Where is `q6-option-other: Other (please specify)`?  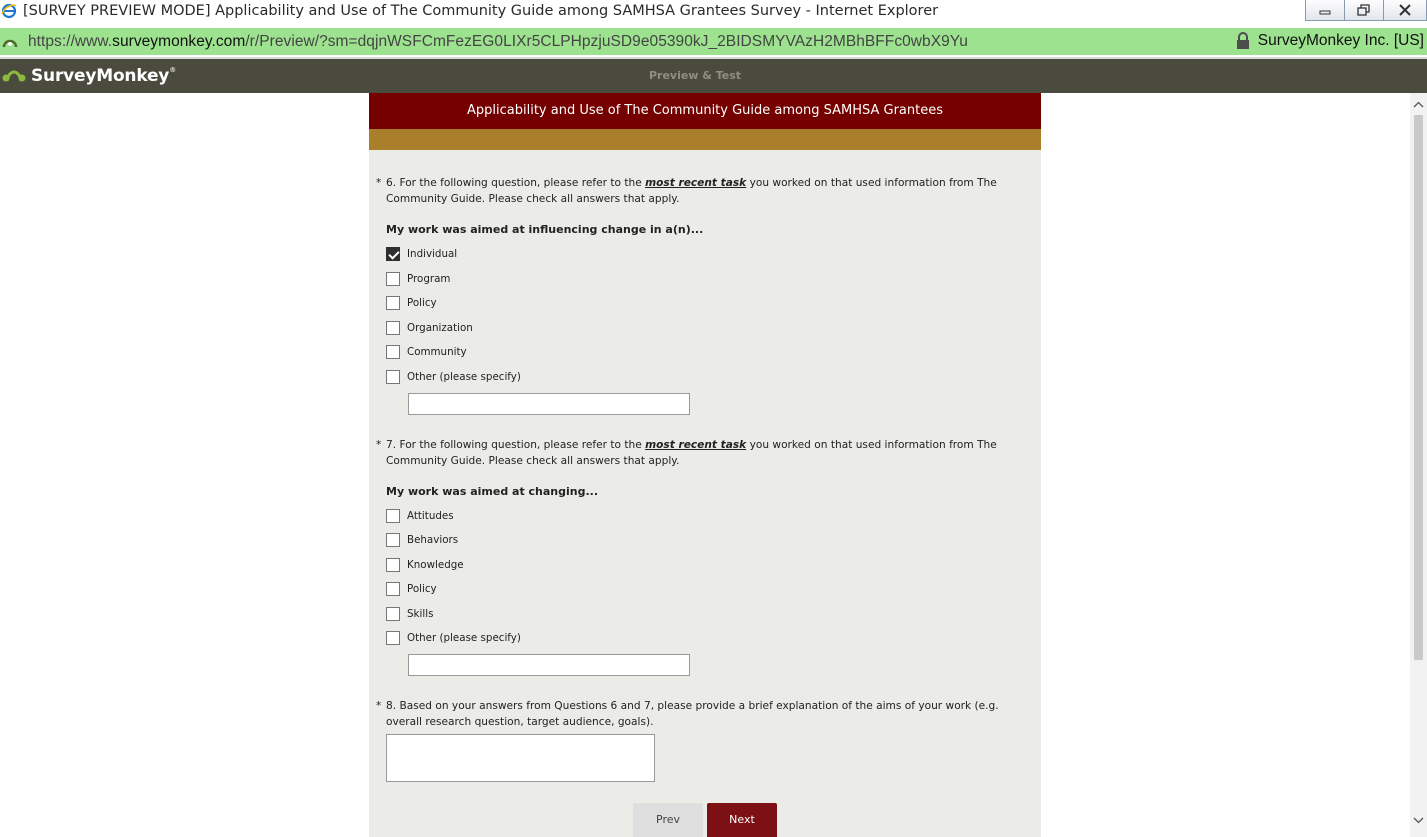
q6-option-other: Other (please specify) is located at coordinates (453, 377).